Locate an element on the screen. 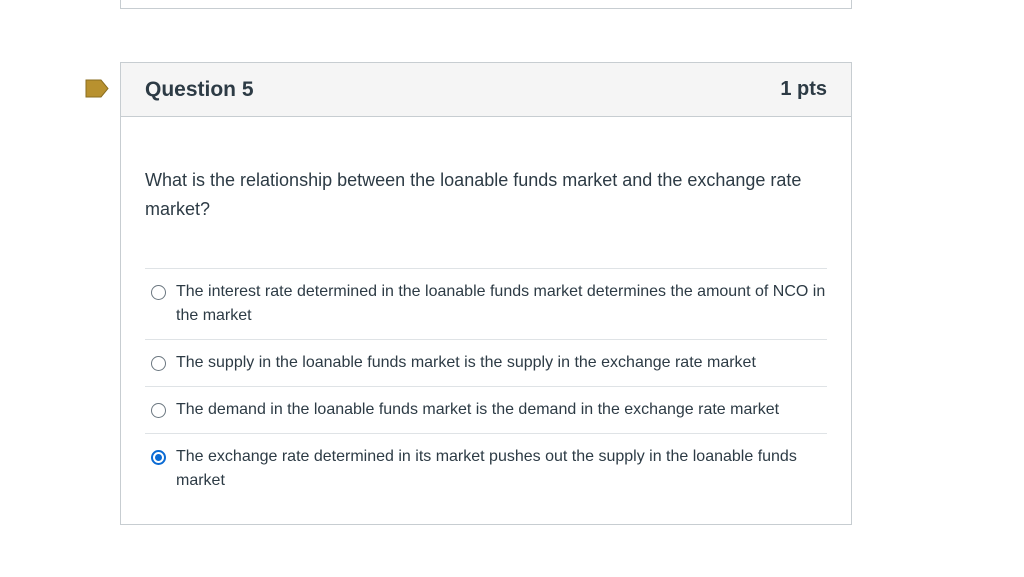 The height and width of the screenshot is (577, 1024). question-header: Question 5 1 pts is located at coordinates (486, 90).